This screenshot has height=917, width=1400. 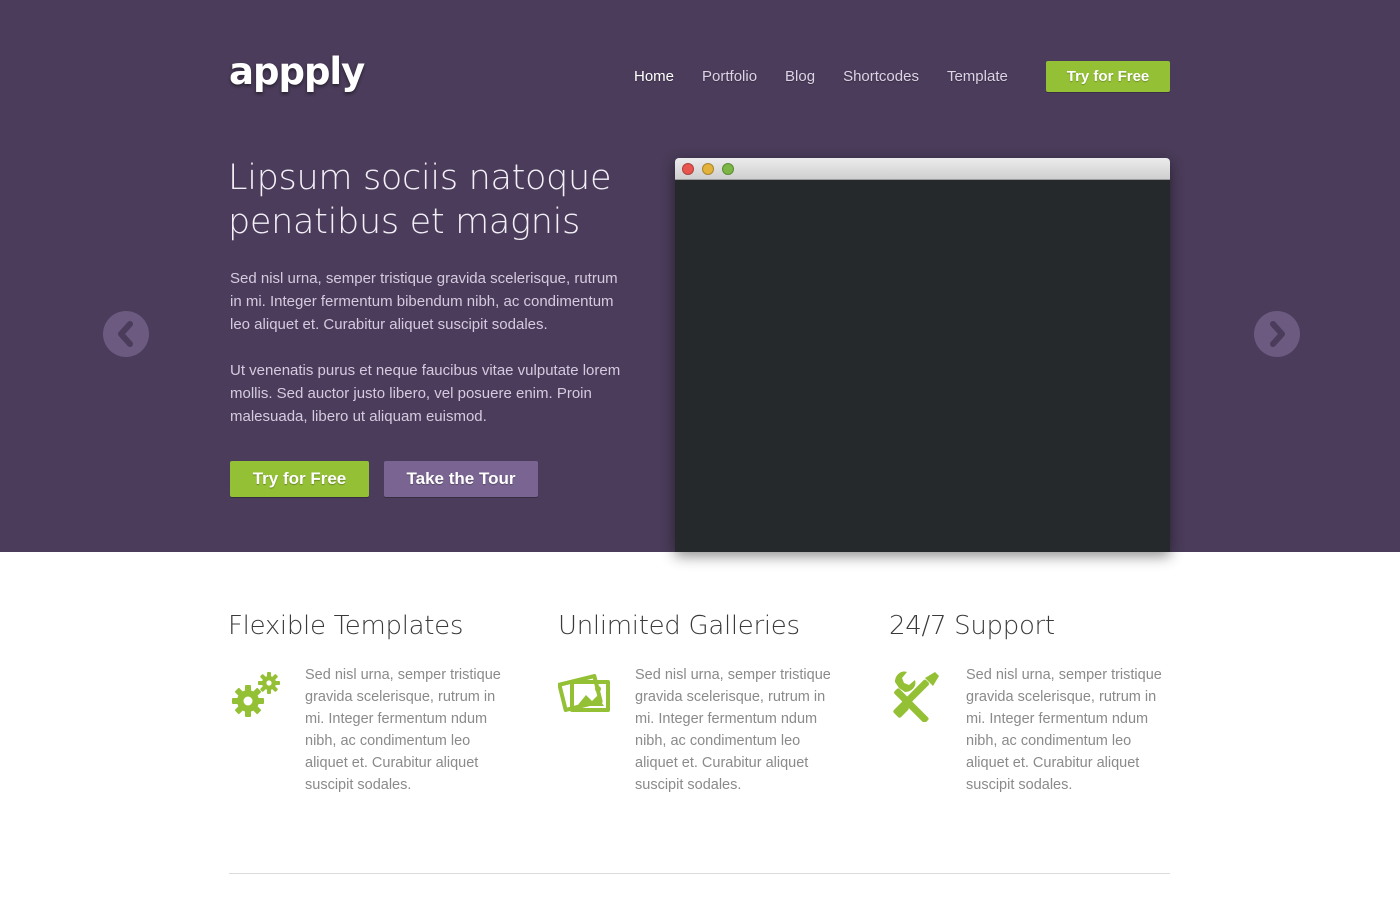 I want to click on window-body, so click(x=922, y=366).